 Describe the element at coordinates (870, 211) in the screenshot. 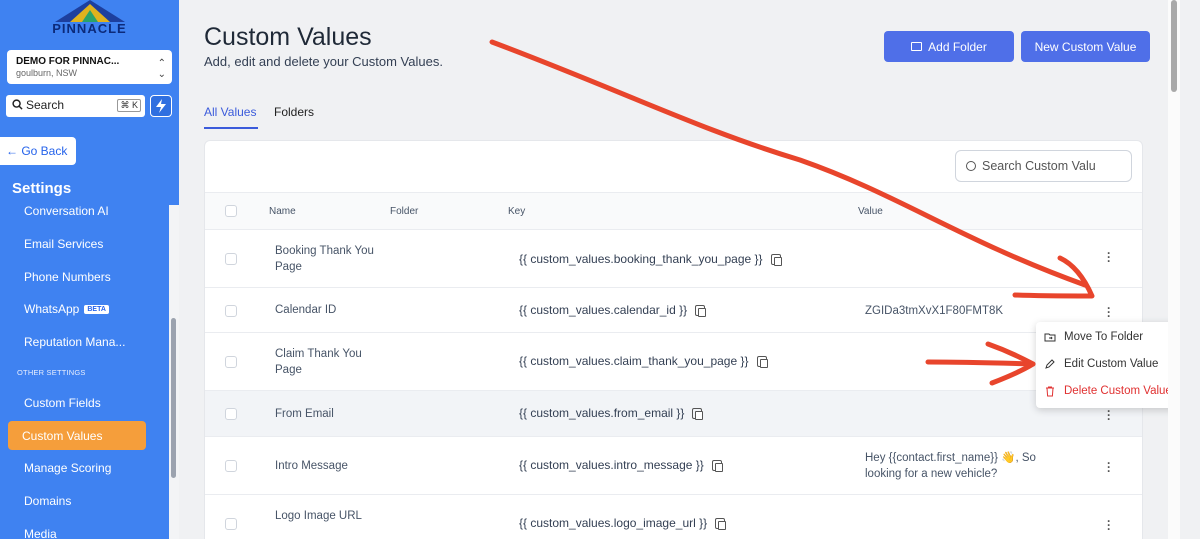

I see `column-value: Value` at that location.